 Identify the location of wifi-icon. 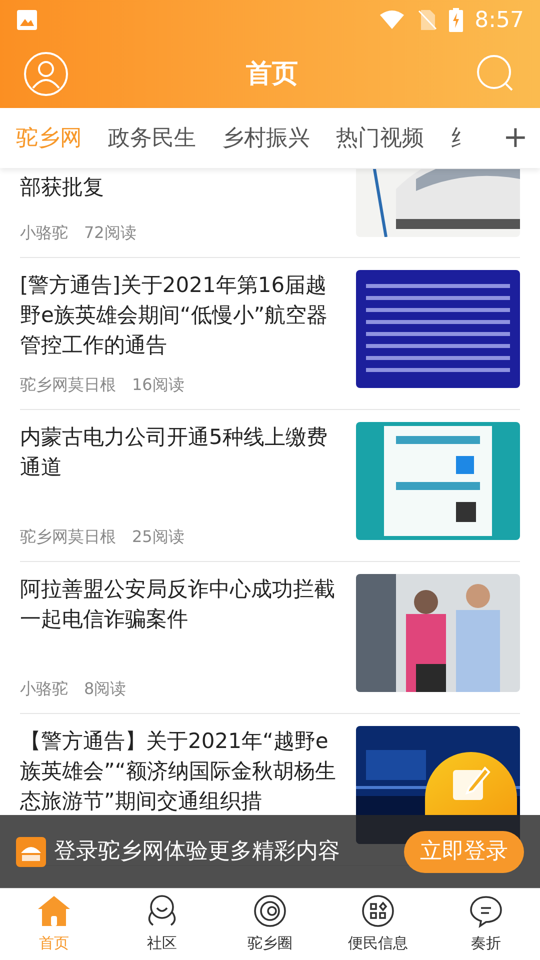
(391, 20).